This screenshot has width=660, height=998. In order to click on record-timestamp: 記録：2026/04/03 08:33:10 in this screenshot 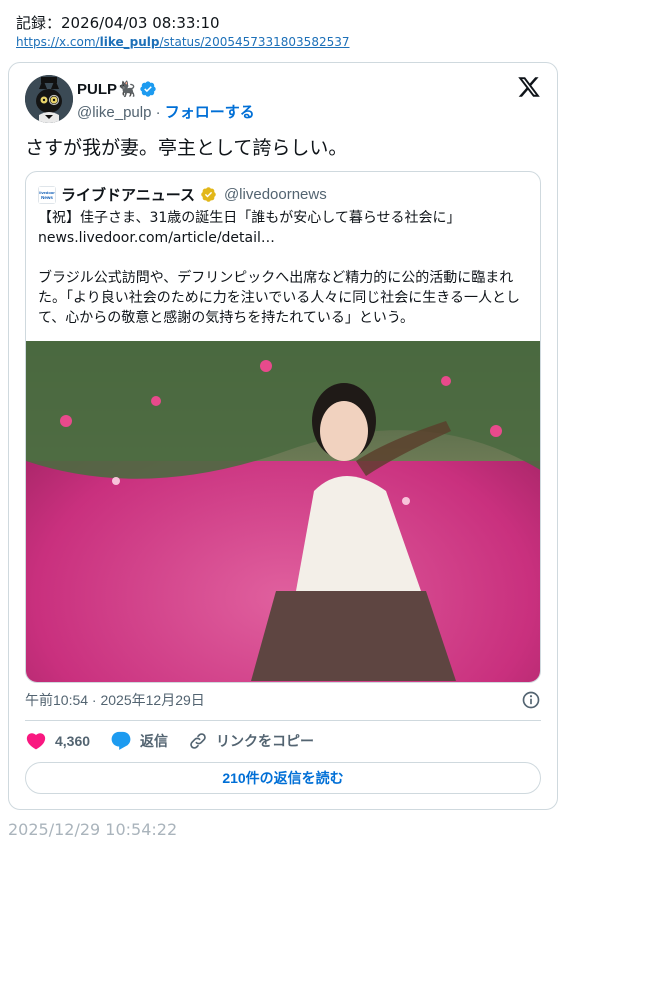, I will do `click(118, 23)`.